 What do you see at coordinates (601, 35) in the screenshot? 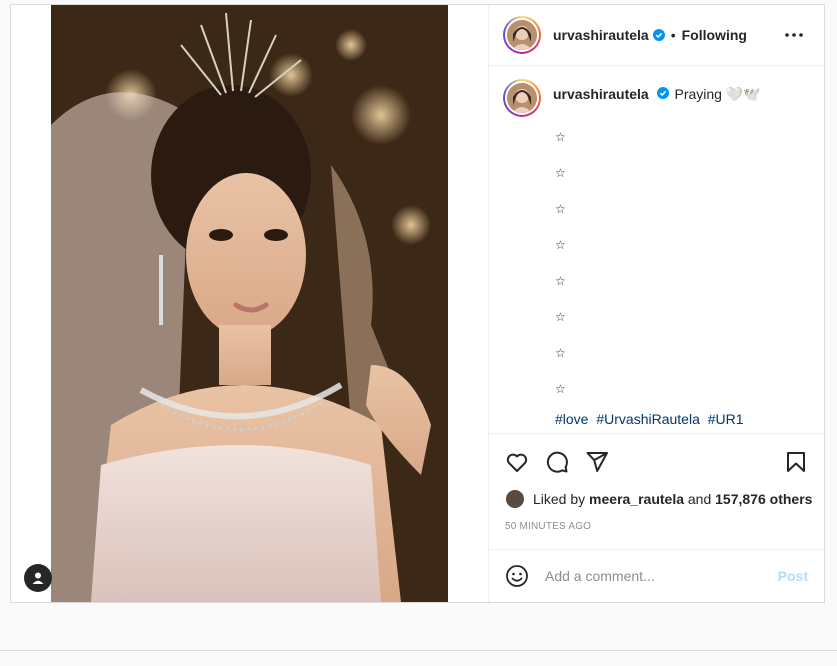
I see `author-username: urvashirautela` at bounding box center [601, 35].